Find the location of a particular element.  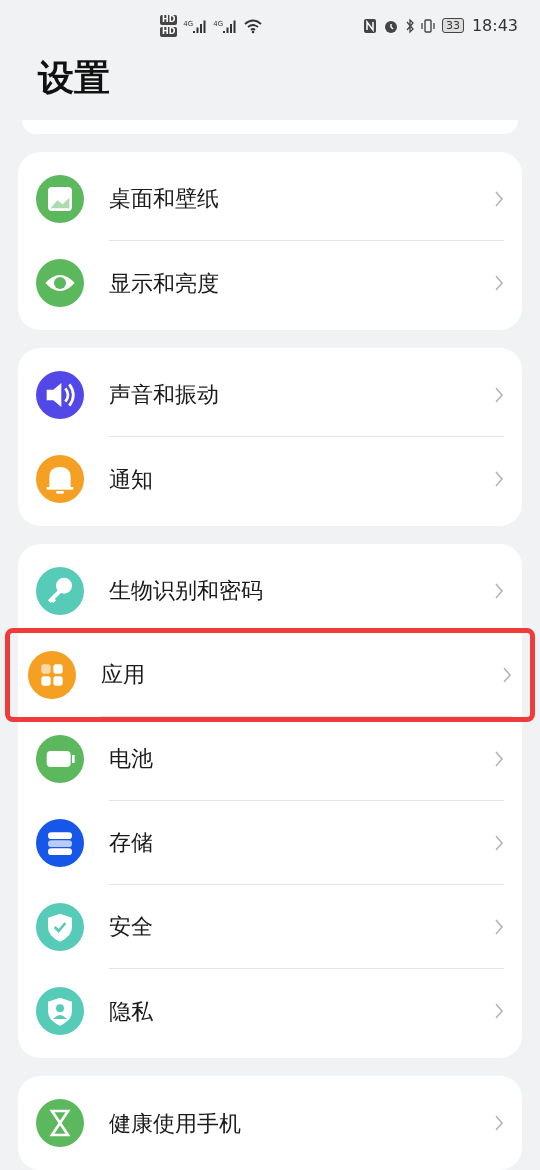

item-label: 通知 is located at coordinates (131, 479).